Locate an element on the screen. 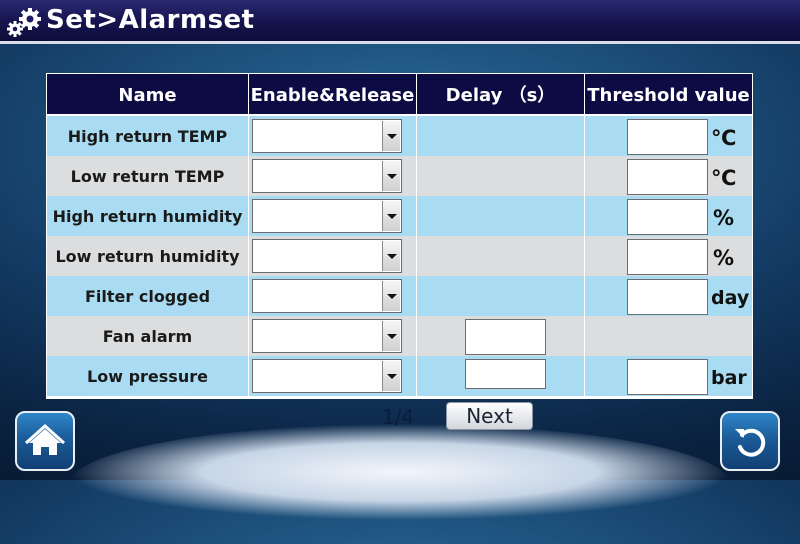 The height and width of the screenshot is (544, 800). gear-icon is located at coordinates (24, 23).